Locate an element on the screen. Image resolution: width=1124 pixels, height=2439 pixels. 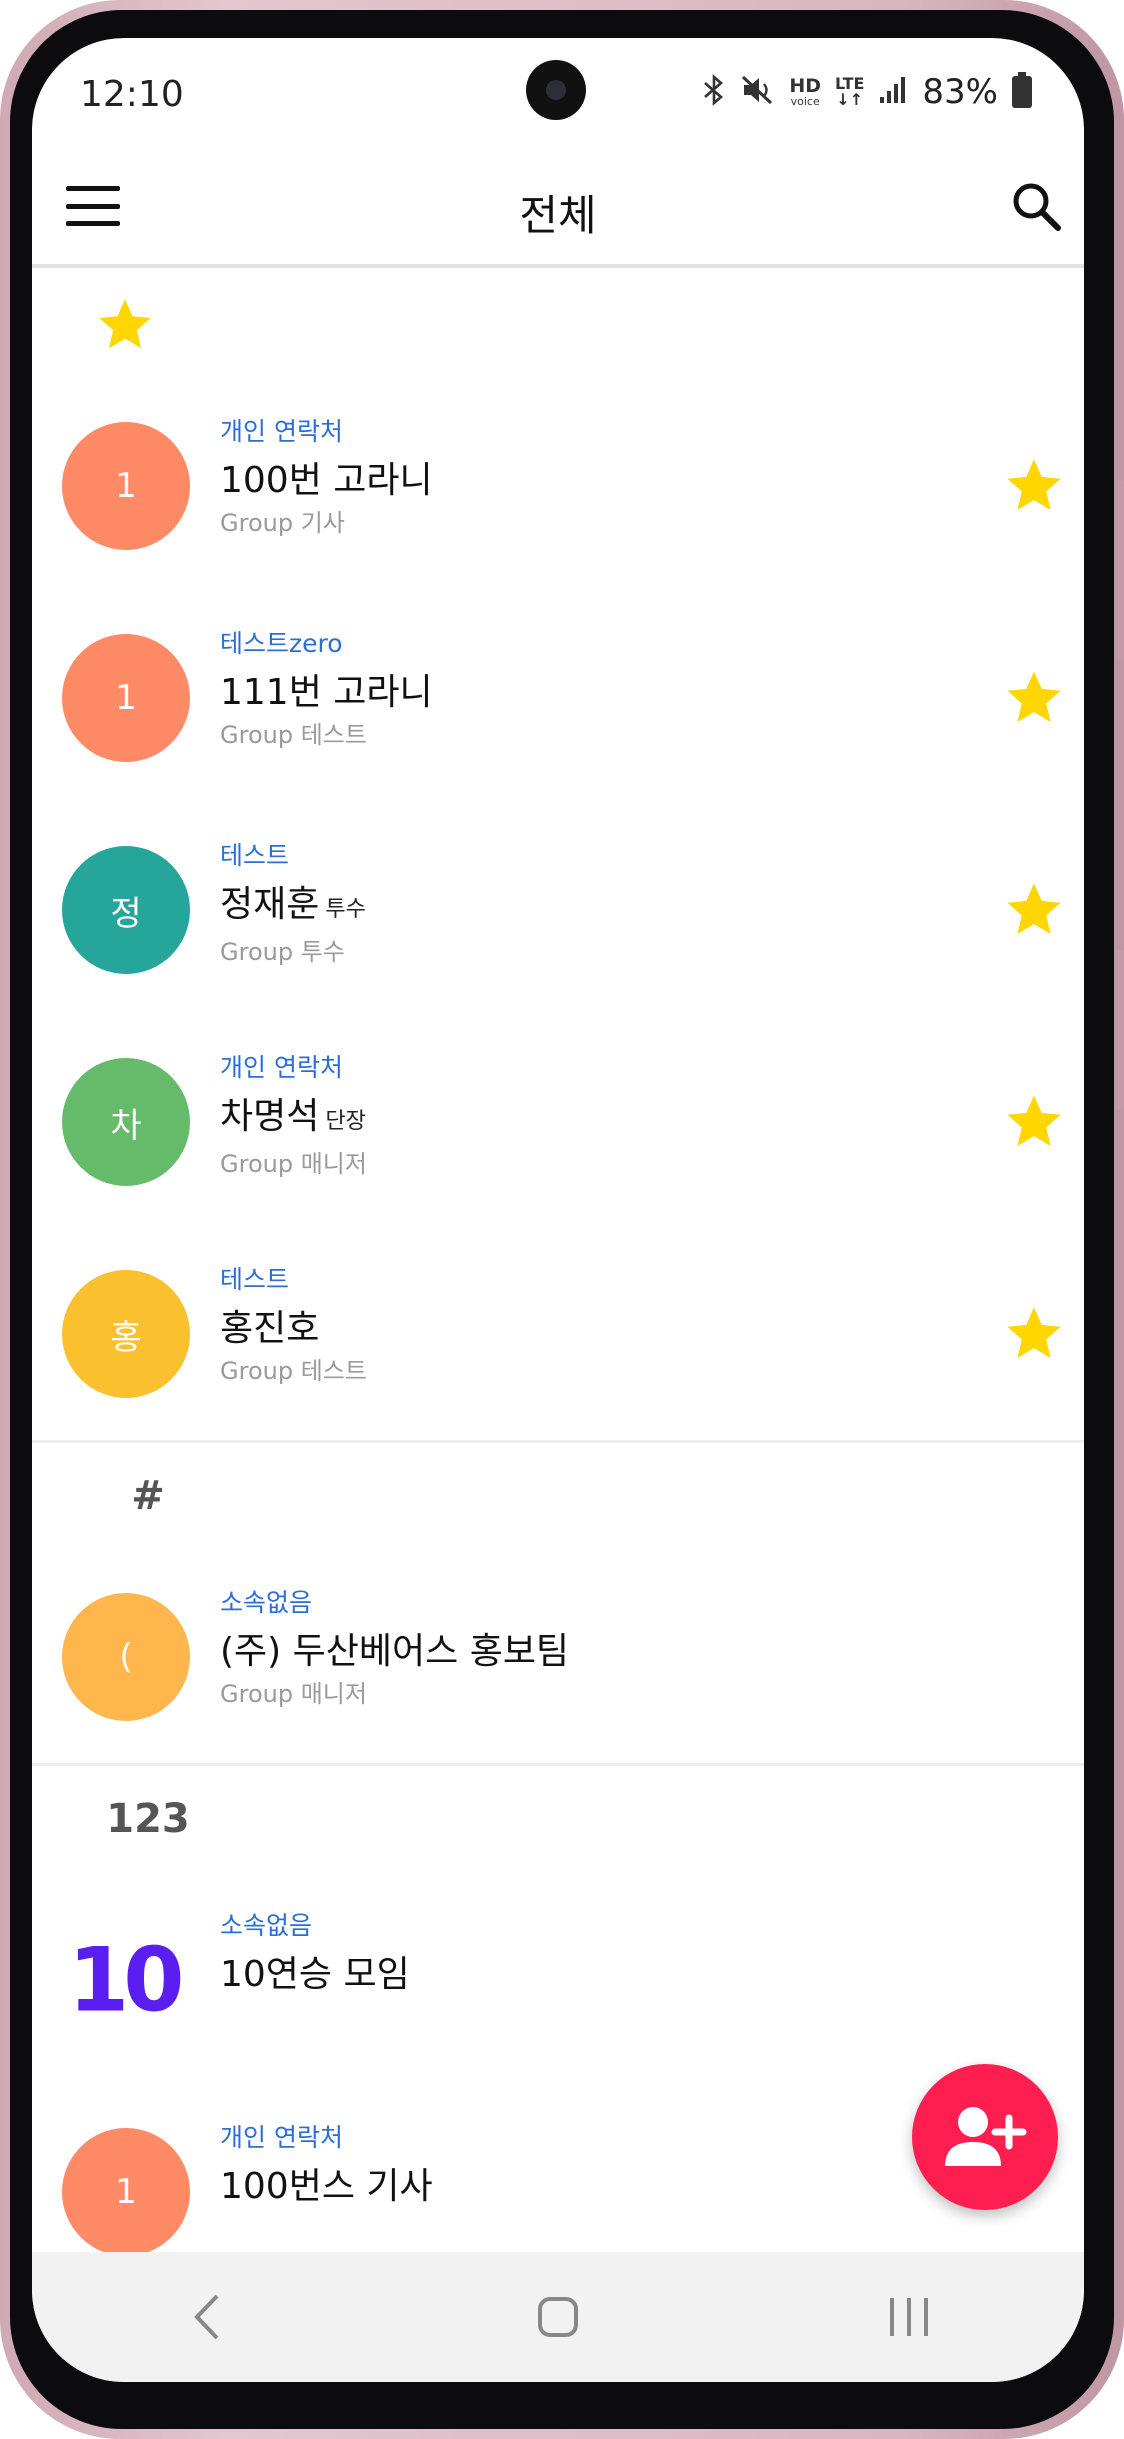
contact-item: 홍 테스트 홍진호 Group 테스트 is located at coordinates (558, 1334).